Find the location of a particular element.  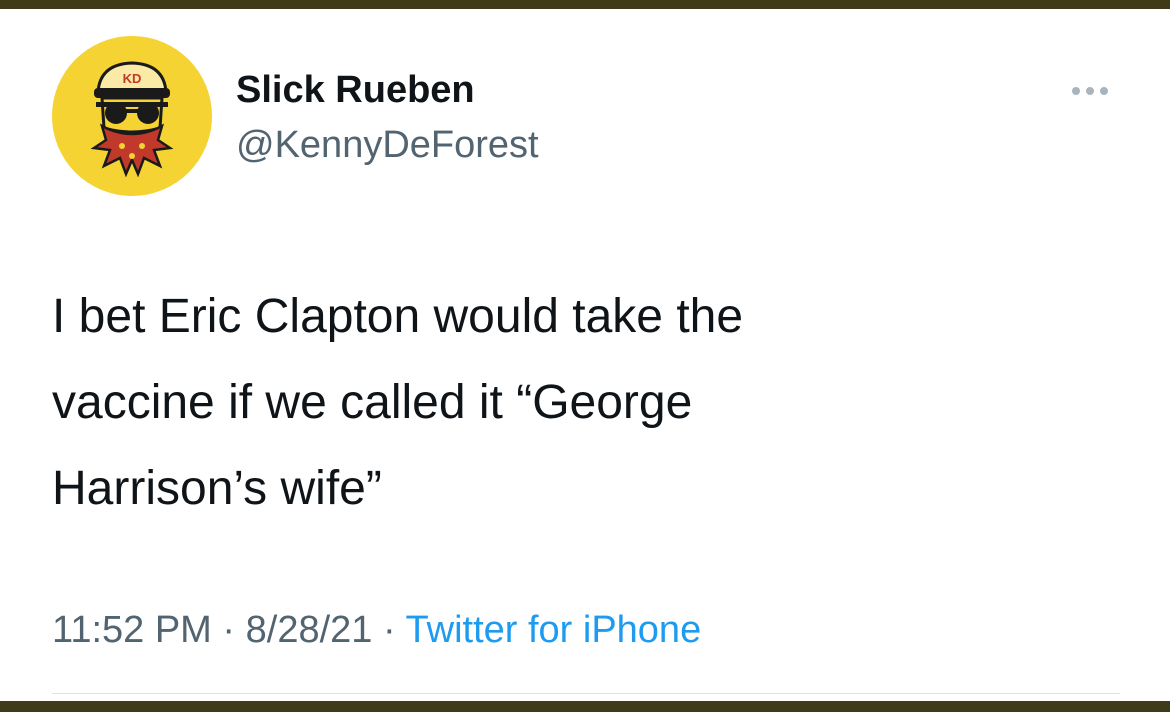

author-handle: @KennyDeForest is located at coordinates (387, 145).